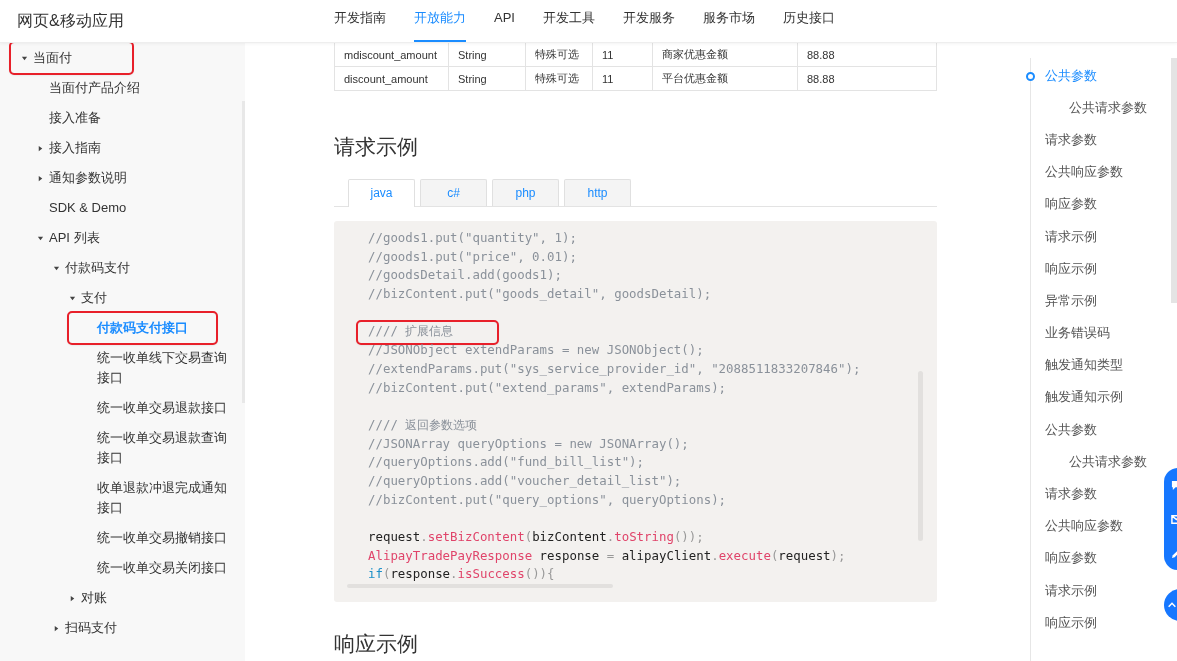 The image size is (1177, 661). What do you see at coordinates (1071, 301) in the screenshot?
I see `toc-link: 异常示例` at bounding box center [1071, 301].